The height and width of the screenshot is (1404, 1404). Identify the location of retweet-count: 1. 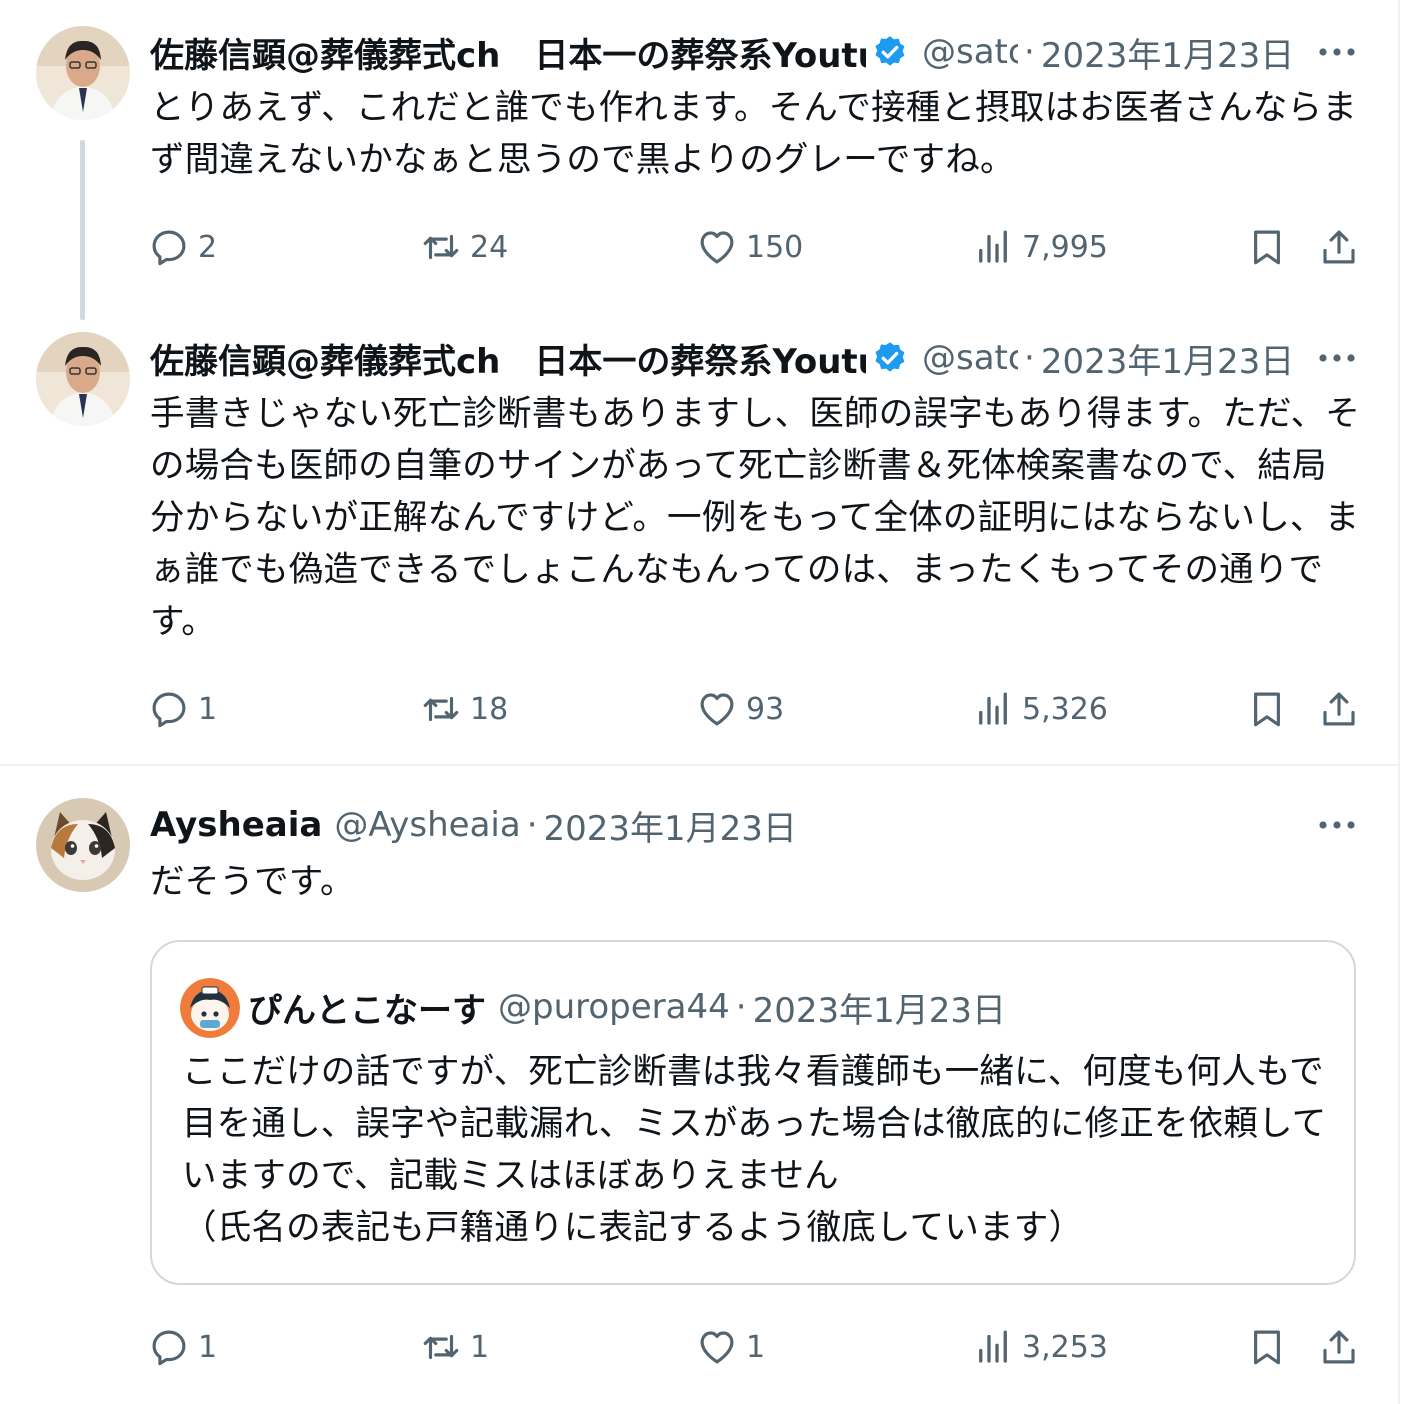
(480, 1347).